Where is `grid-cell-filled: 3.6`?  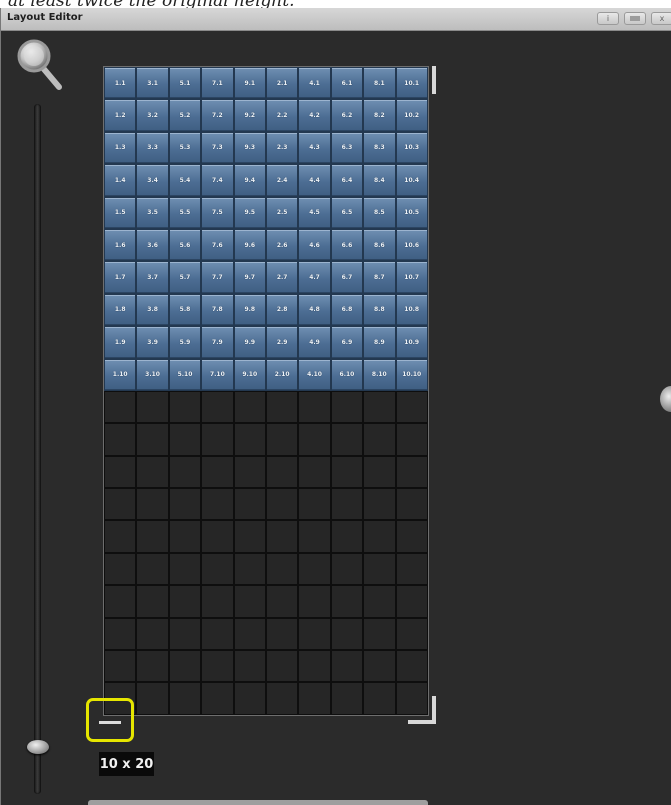
grid-cell-filled: 3.6 is located at coordinates (152, 245).